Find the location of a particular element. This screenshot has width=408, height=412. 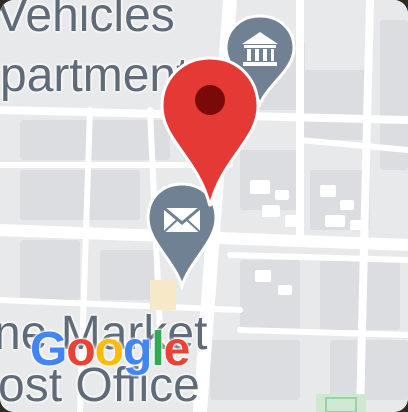

google-logo: Google is located at coordinates (110, 349).